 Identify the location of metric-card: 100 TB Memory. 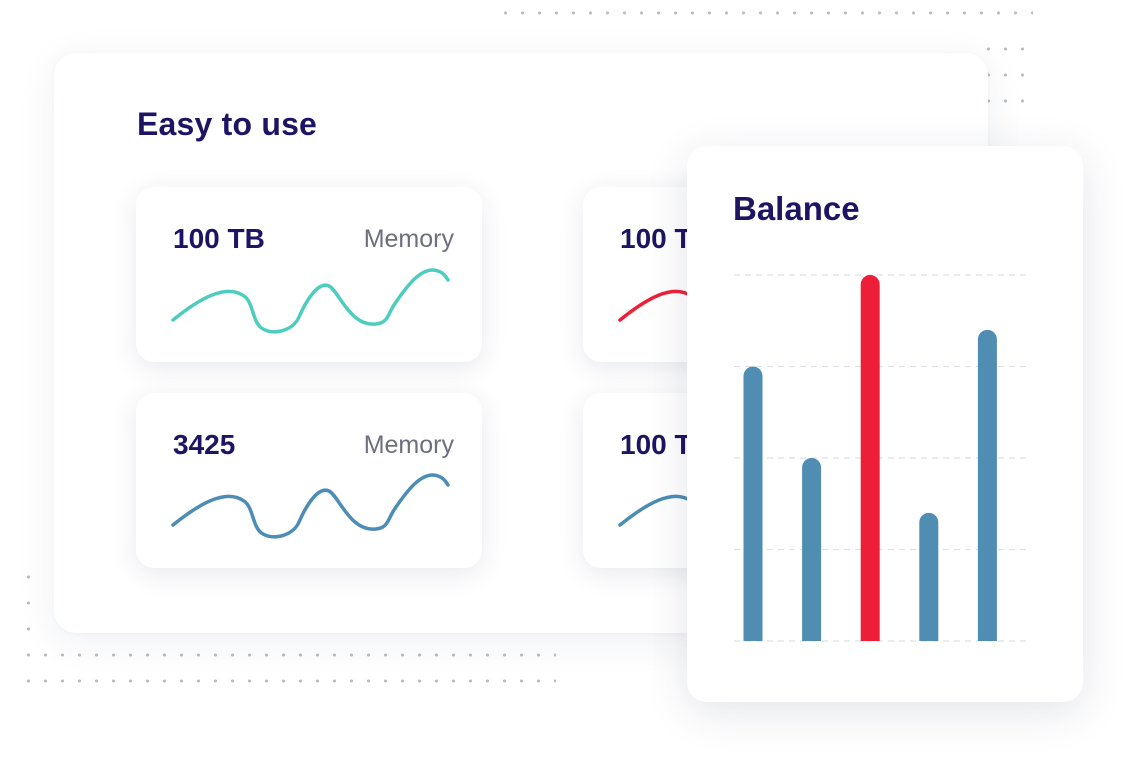
(309, 274).